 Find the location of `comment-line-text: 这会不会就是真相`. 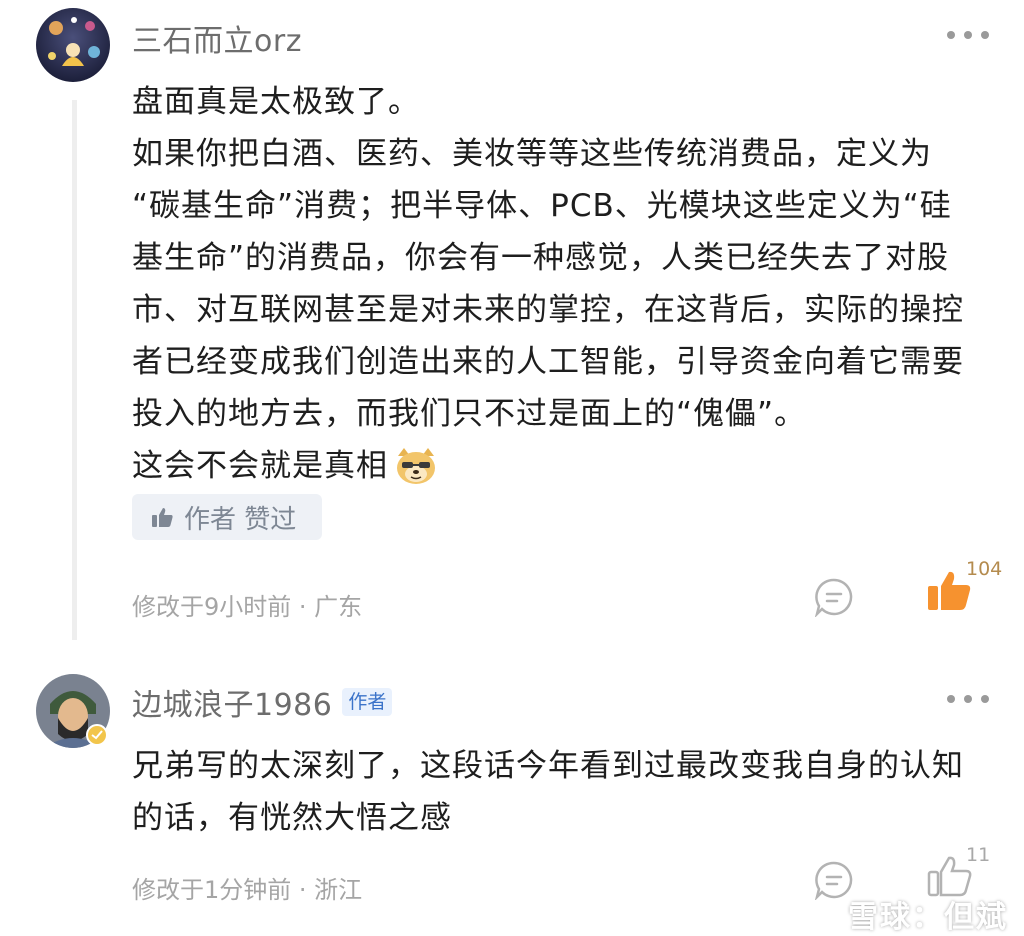

comment-line-text: 这会不会就是真相 is located at coordinates (260, 466).